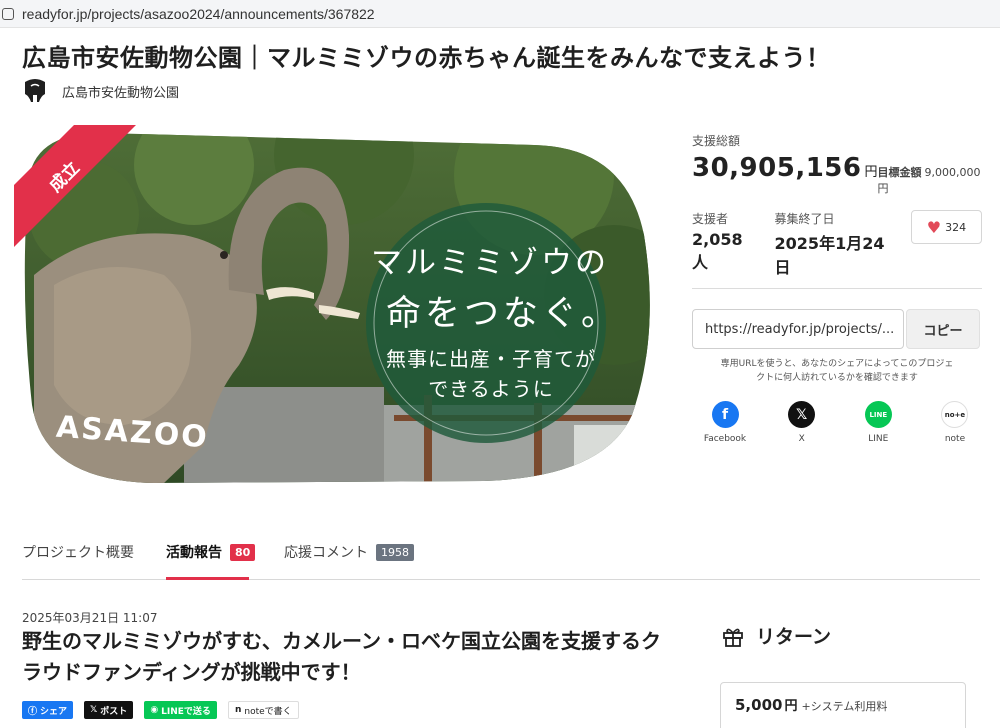 Image resolution: width=1000 pixels, height=728 pixels. What do you see at coordinates (207, 578) in the screenshot?
I see `active-tab-indicator` at bounding box center [207, 578].